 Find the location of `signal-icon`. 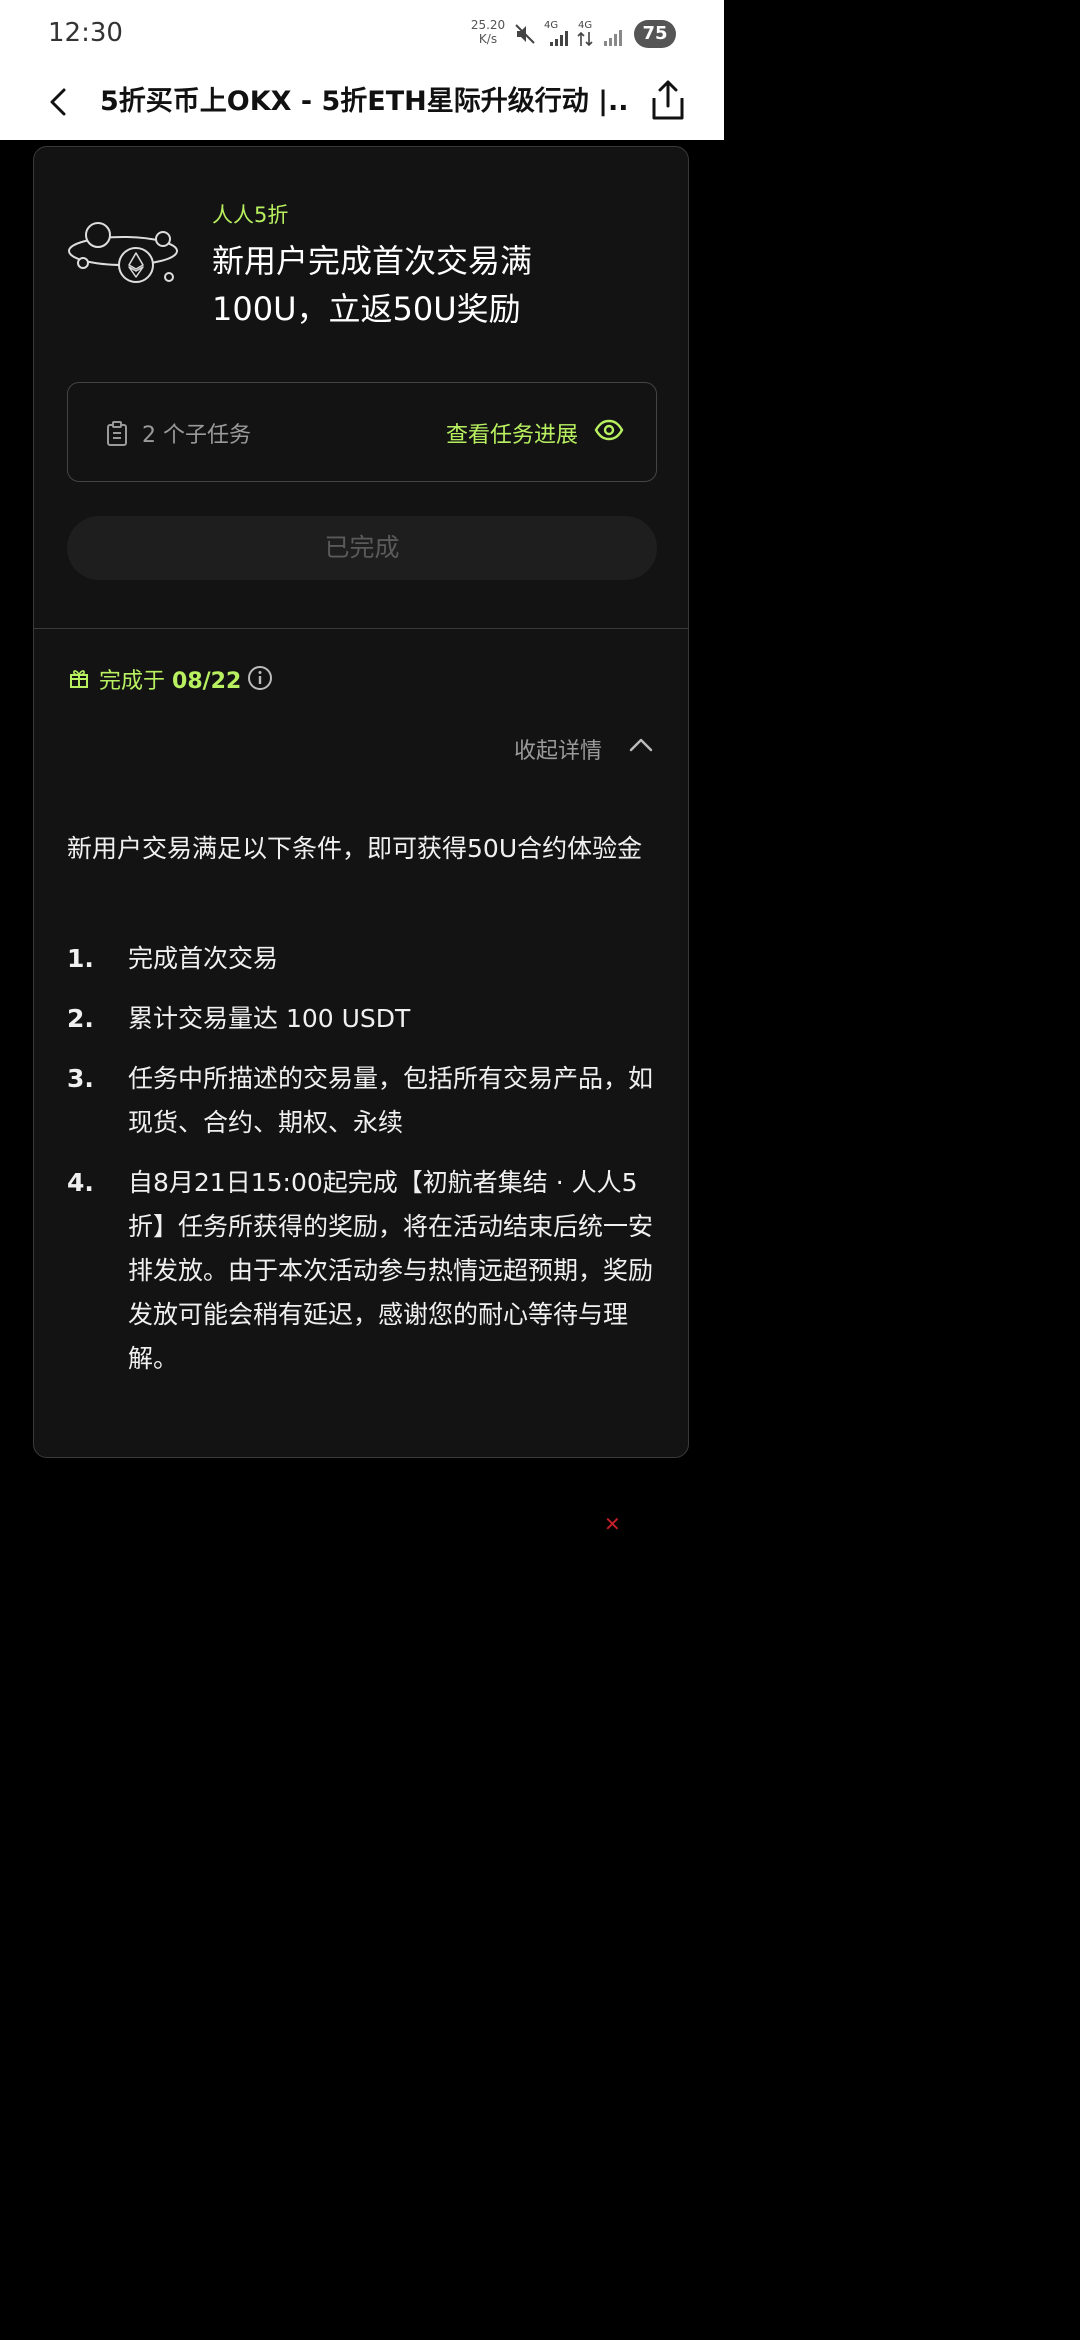

signal-icon is located at coordinates (559, 38).